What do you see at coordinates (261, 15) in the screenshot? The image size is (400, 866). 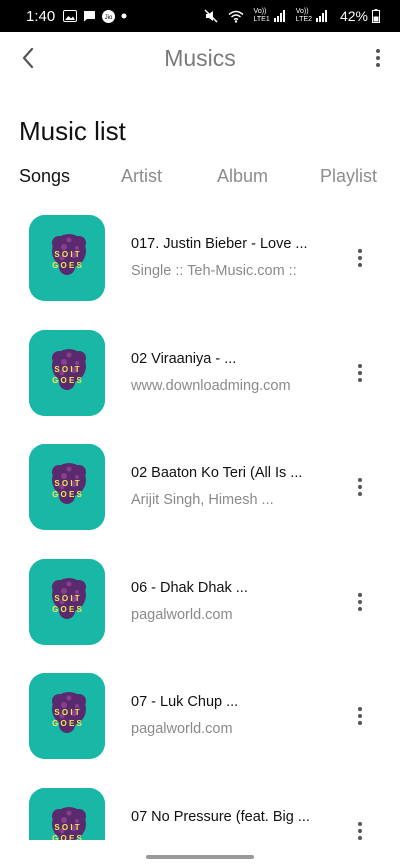 I see `network-label-1: Vo)) LTE1` at bounding box center [261, 15].